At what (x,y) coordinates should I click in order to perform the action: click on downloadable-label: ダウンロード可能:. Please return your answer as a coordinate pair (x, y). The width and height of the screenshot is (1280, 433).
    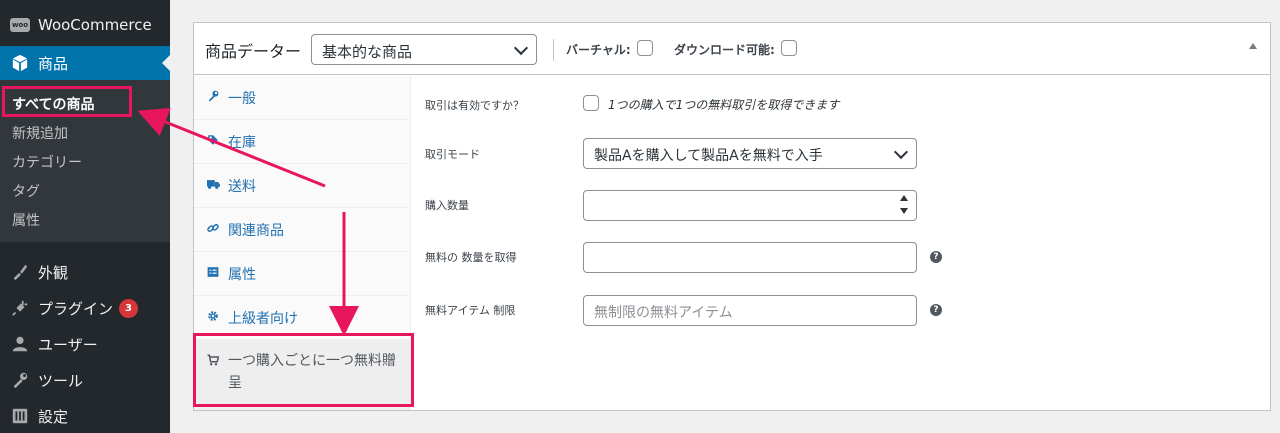
    Looking at the image, I should click on (724, 50).